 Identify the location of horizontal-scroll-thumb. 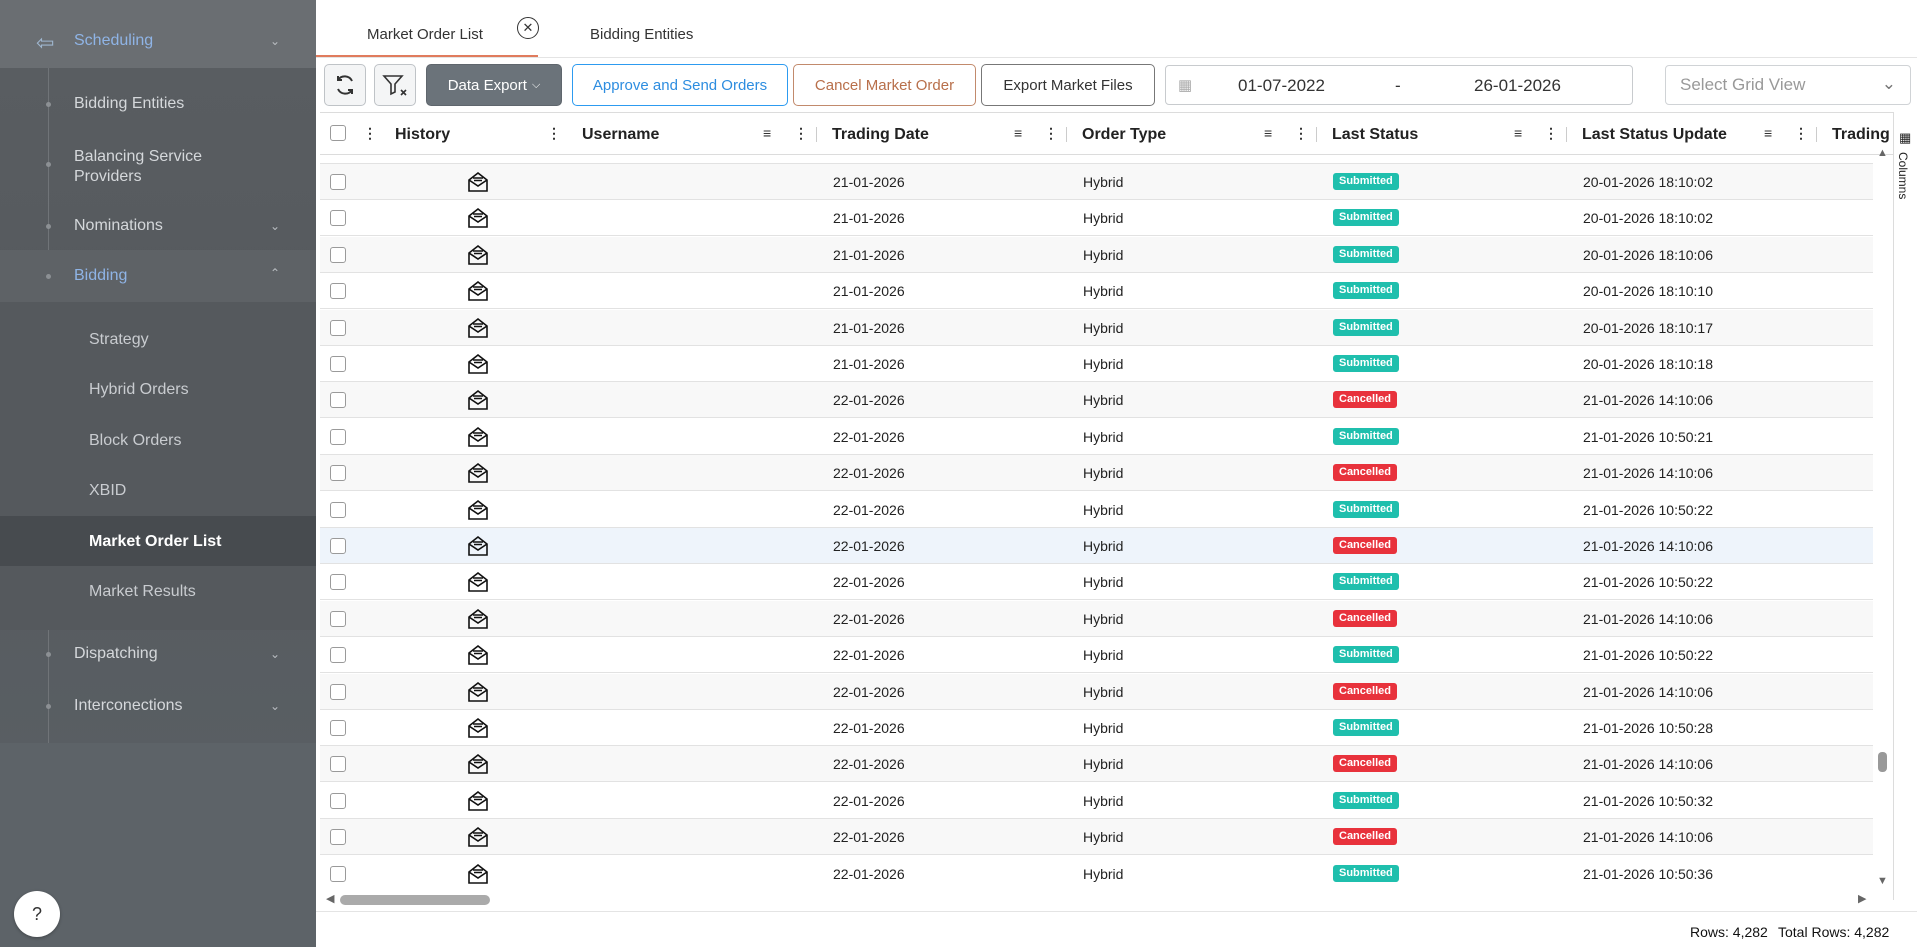
(415, 900).